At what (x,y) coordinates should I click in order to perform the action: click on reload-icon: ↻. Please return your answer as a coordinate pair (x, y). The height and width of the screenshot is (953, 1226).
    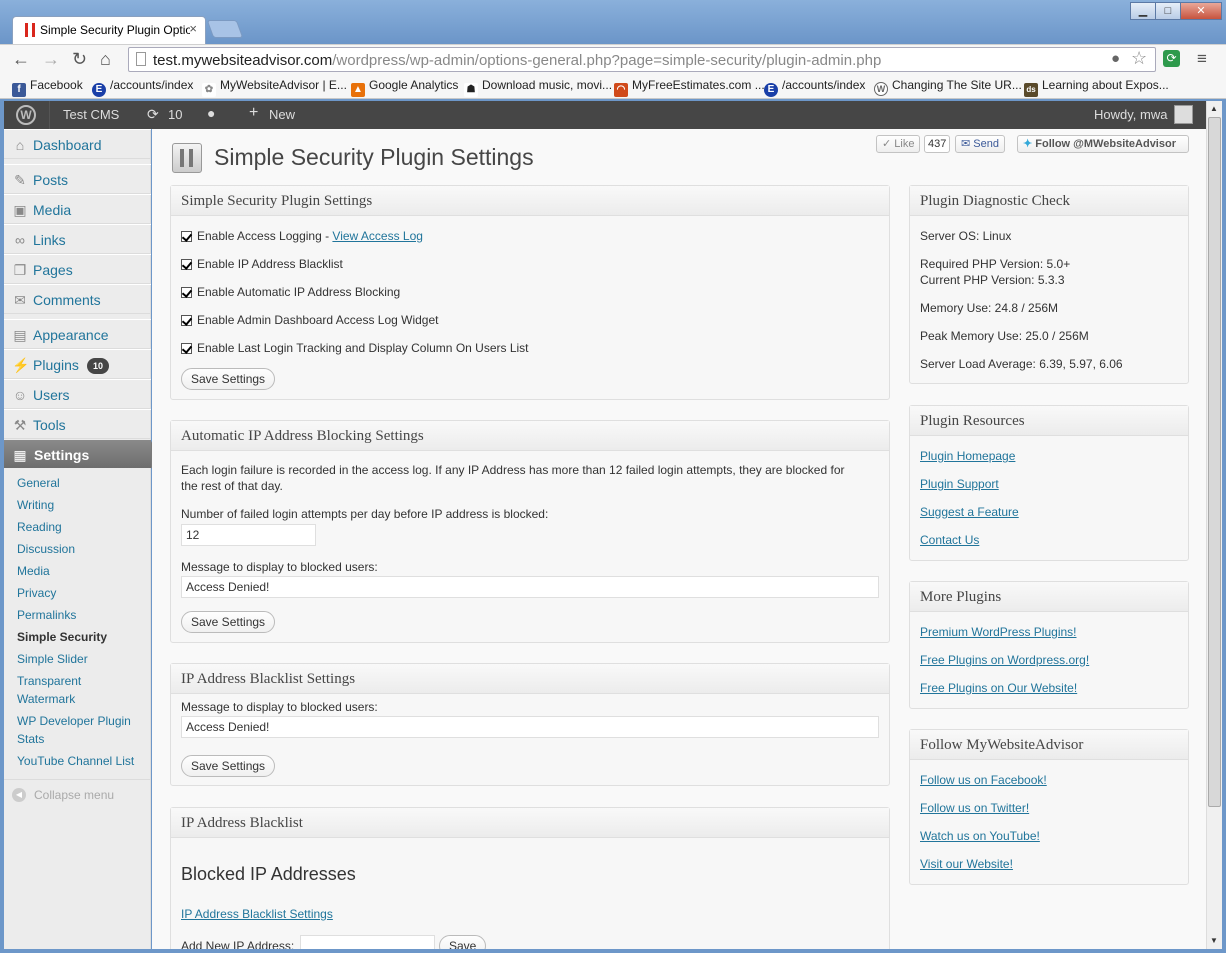
    Looking at the image, I should click on (79, 59).